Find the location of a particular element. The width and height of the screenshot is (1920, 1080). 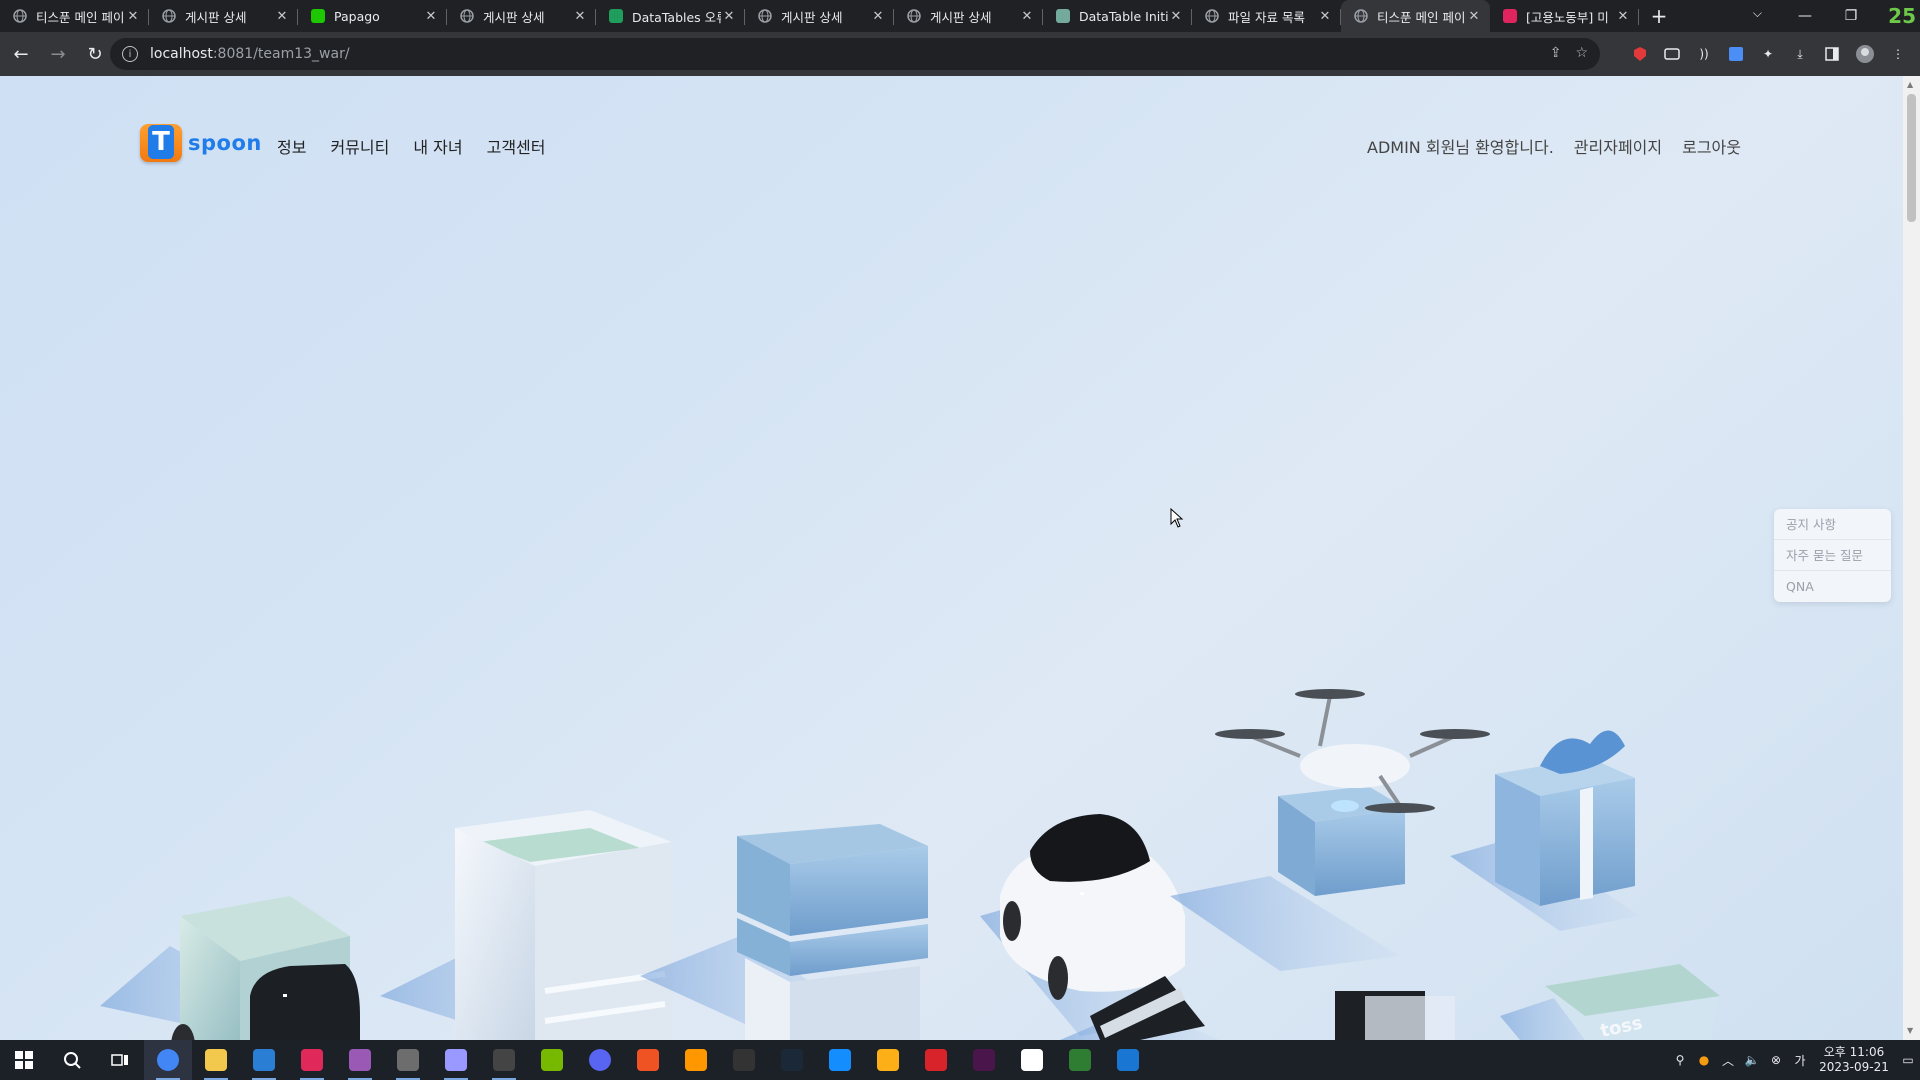

epic-icon is located at coordinates (744, 1060).